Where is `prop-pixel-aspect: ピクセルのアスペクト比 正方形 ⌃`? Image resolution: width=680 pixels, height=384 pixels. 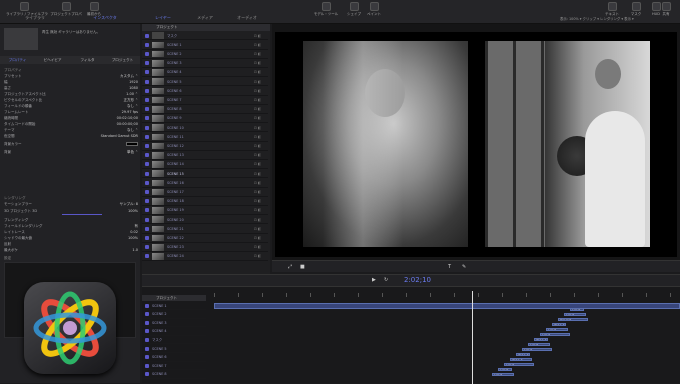
prop-pixel-aspect: ピクセルのアスペクト比 正方形 ⌃ is located at coordinates (71, 100).